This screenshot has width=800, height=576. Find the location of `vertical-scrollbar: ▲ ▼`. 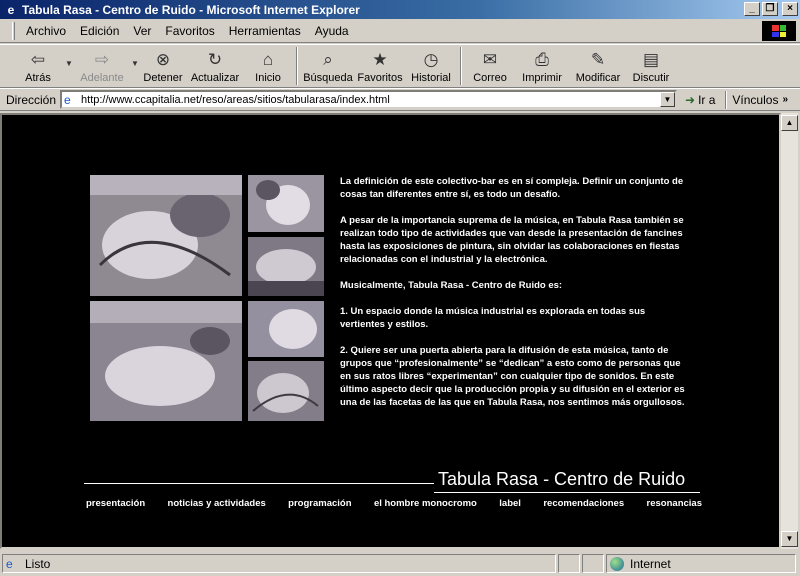

vertical-scrollbar: ▲ ▼ is located at coordinates (789, 331).